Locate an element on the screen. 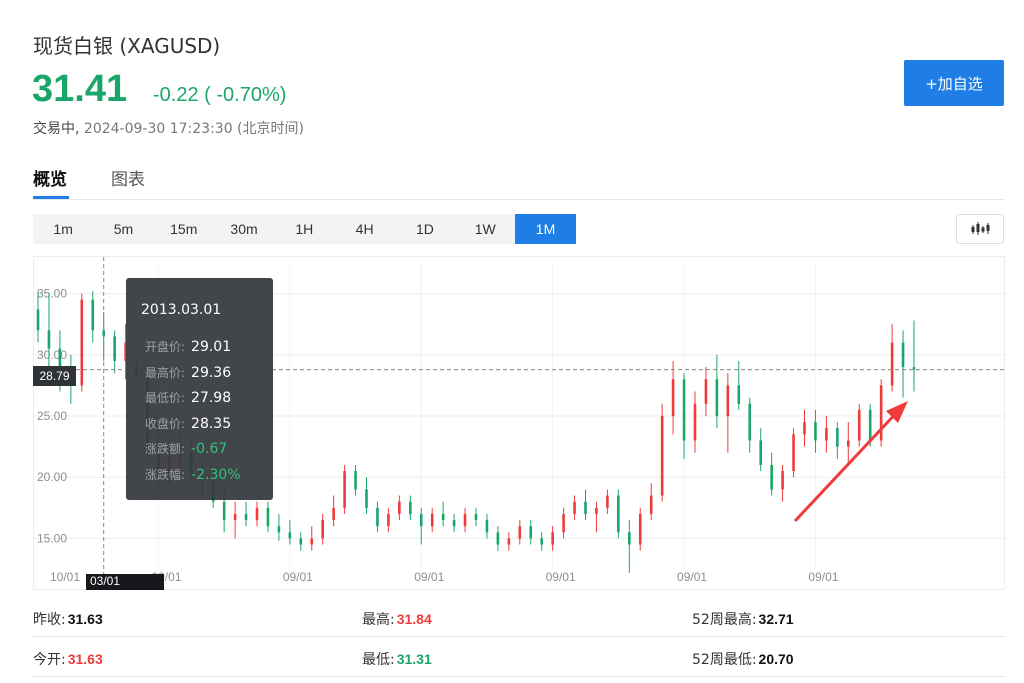  tab-chart: 图表 is located at coordinates (128, 177).